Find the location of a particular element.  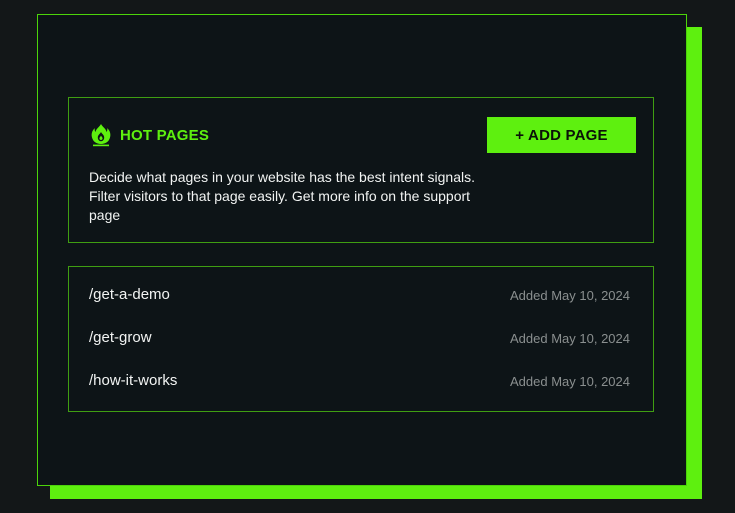

hot-pages-header: HOT PAGES is located at coordinates (149, 135).